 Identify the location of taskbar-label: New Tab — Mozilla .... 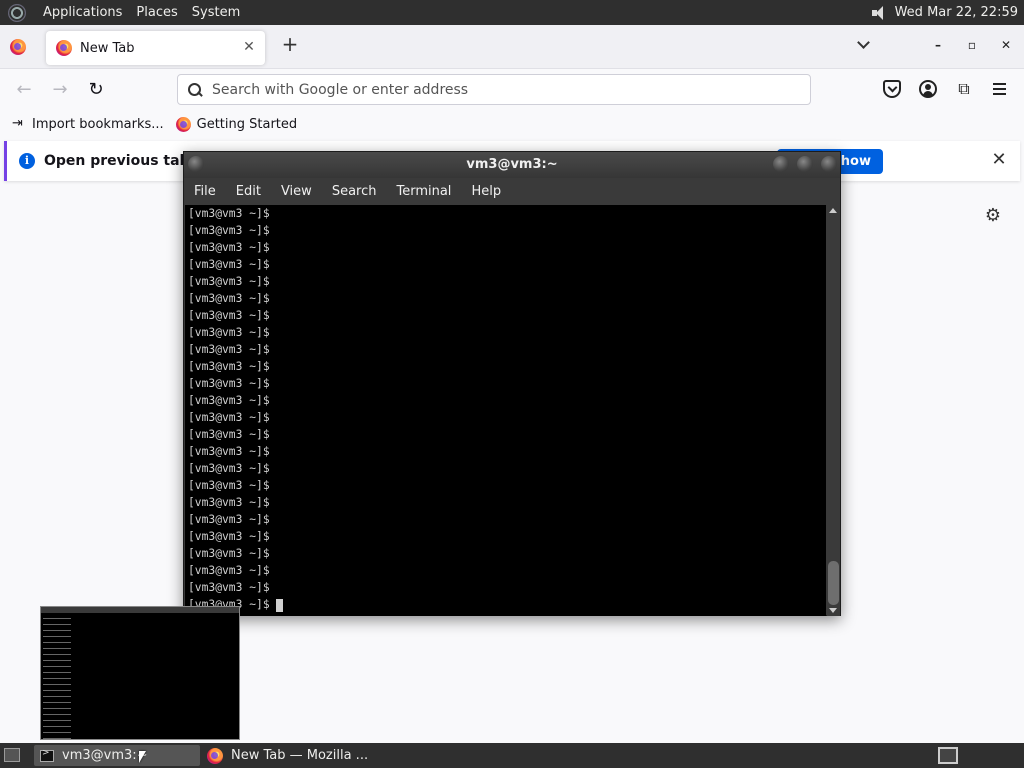
(300, 755).